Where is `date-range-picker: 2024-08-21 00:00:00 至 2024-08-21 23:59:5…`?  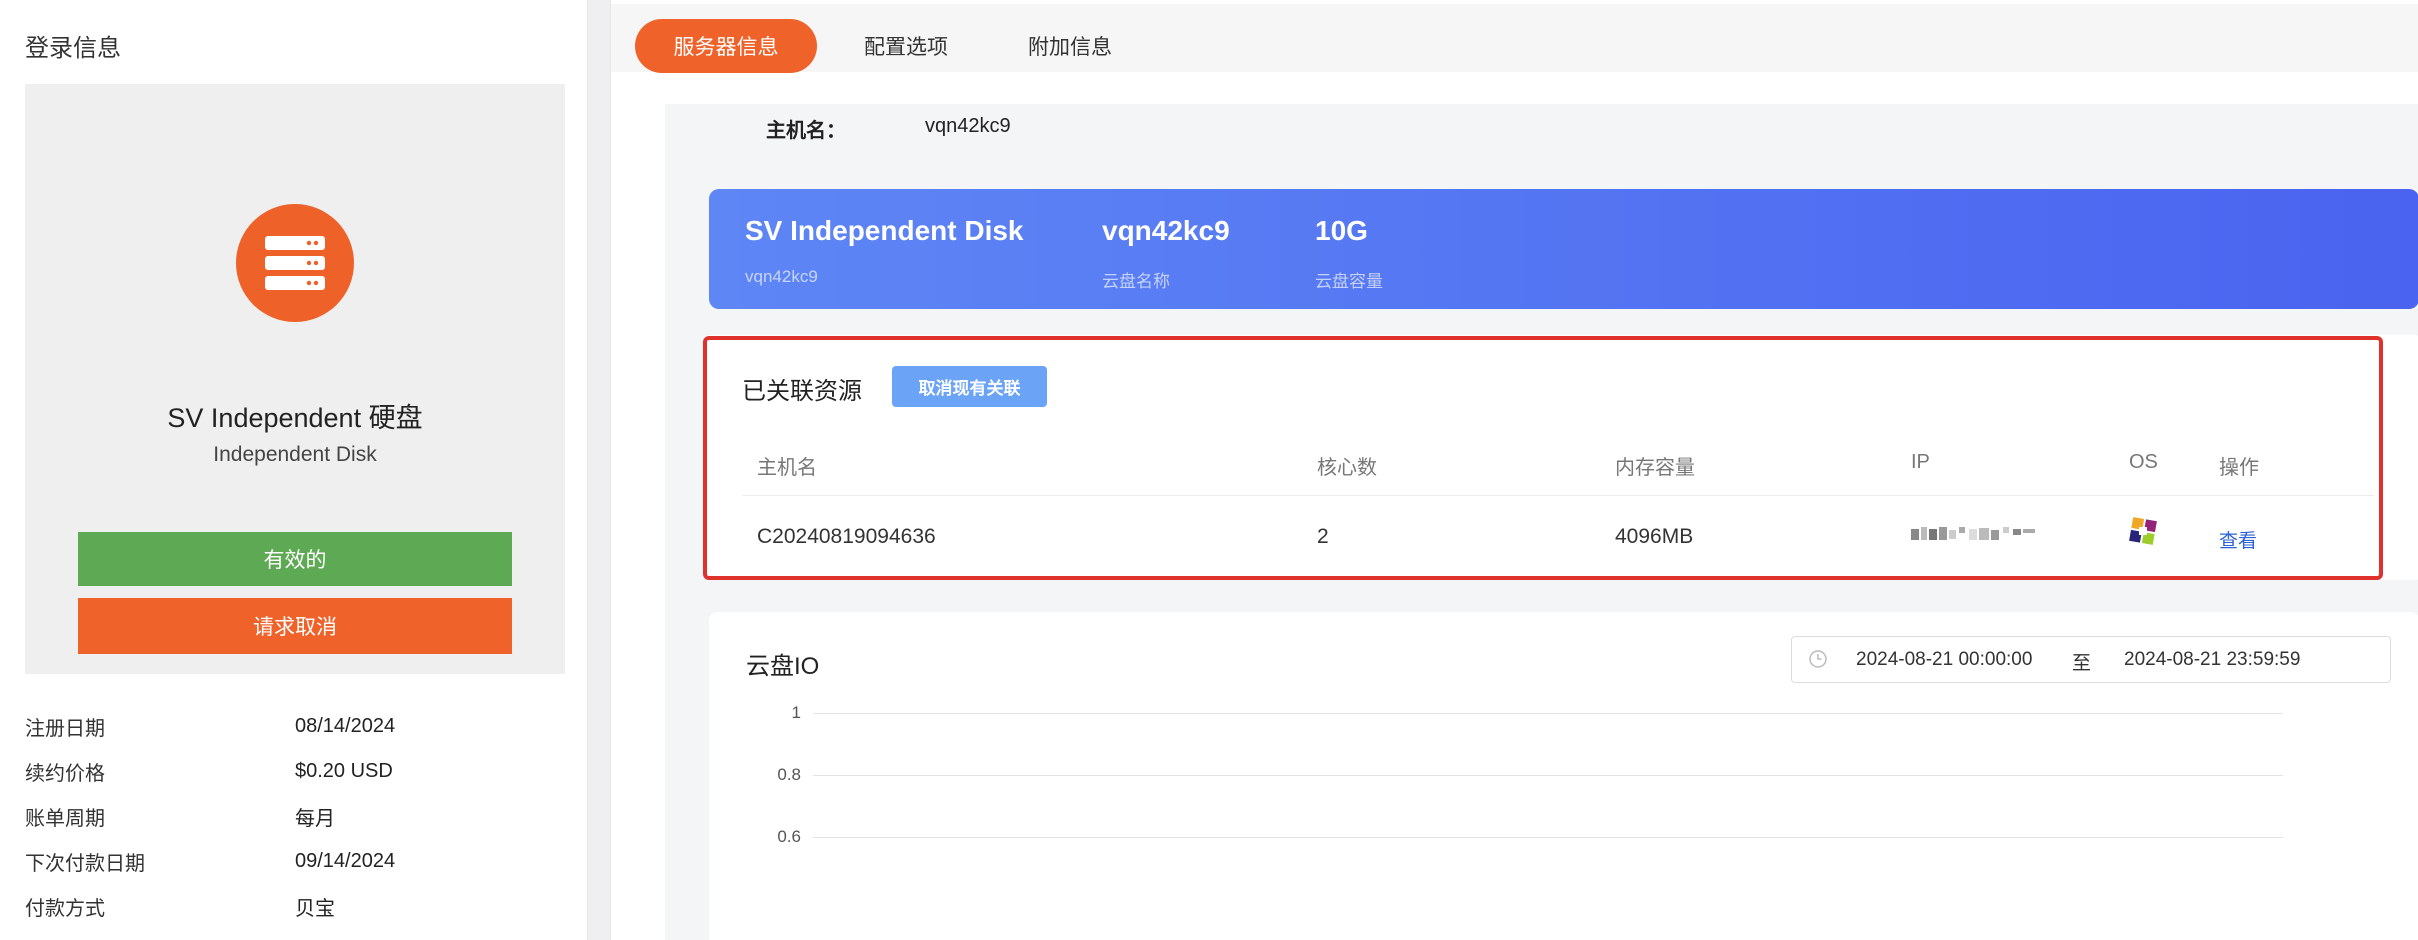
date-range-picker: 2024-08-21 00:00:00 至 2024-08-21 23:59:5… is located at coordinates (2091, 659).